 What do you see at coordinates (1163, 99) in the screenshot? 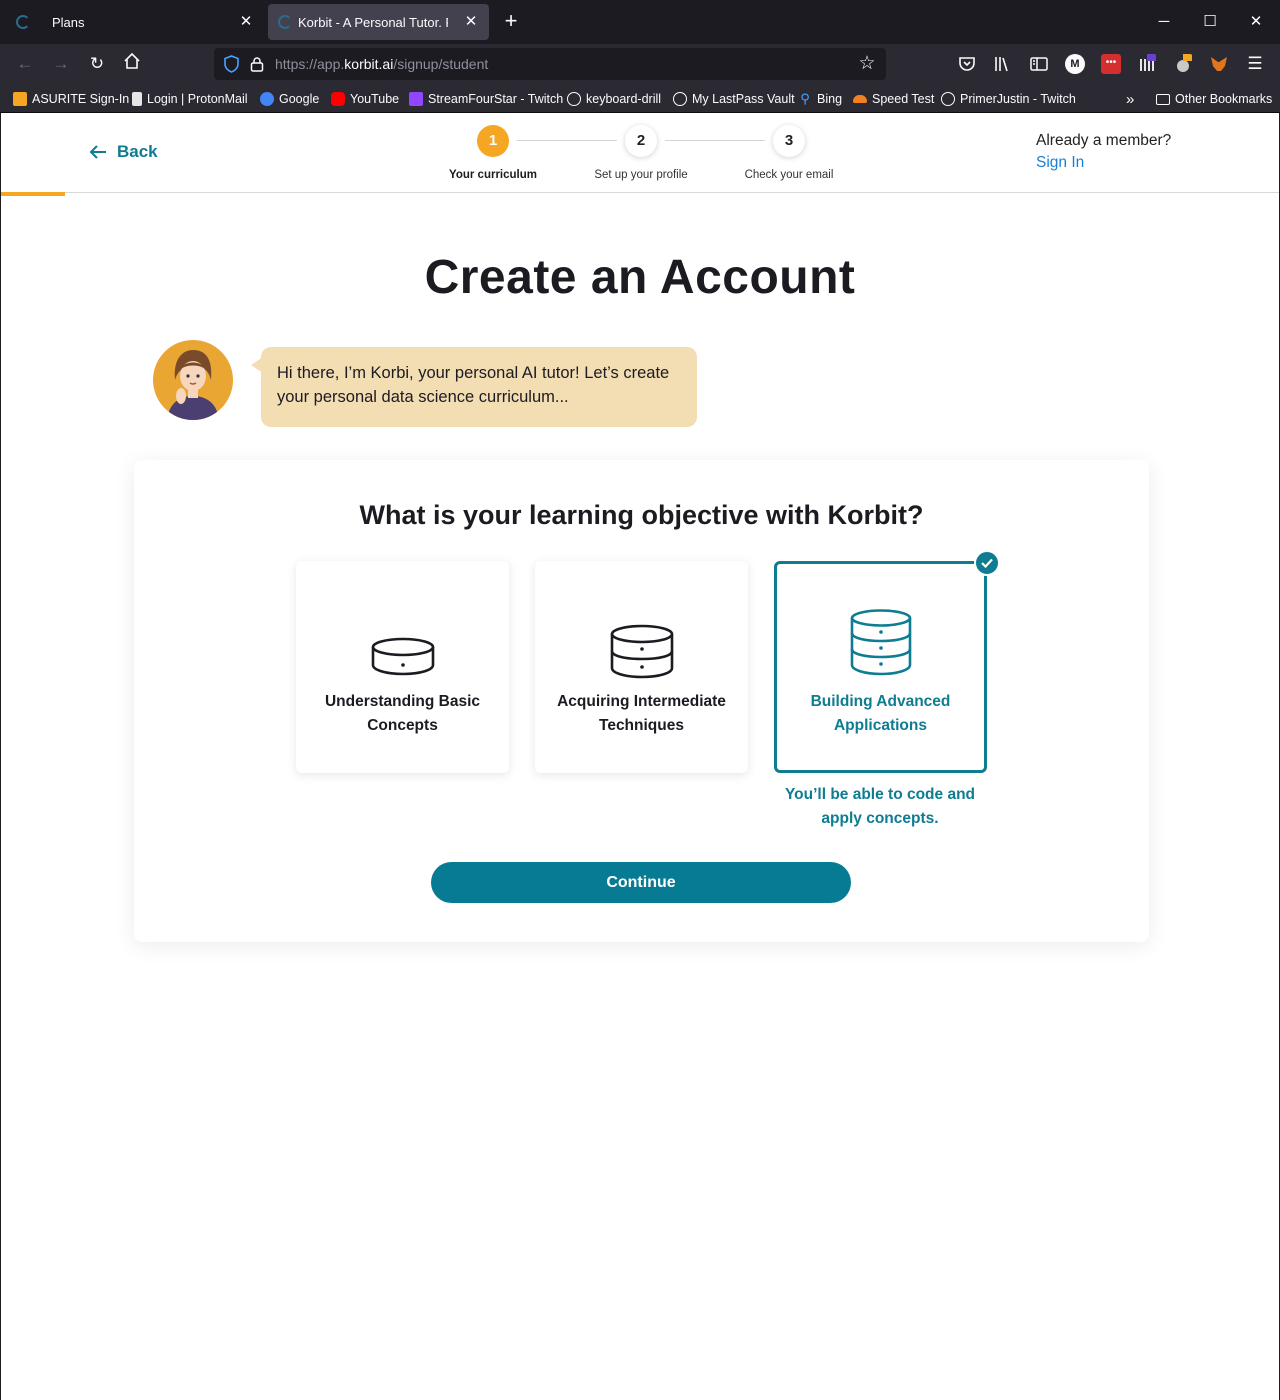
I see `folder-icon` at bounding box center [1163, 99].